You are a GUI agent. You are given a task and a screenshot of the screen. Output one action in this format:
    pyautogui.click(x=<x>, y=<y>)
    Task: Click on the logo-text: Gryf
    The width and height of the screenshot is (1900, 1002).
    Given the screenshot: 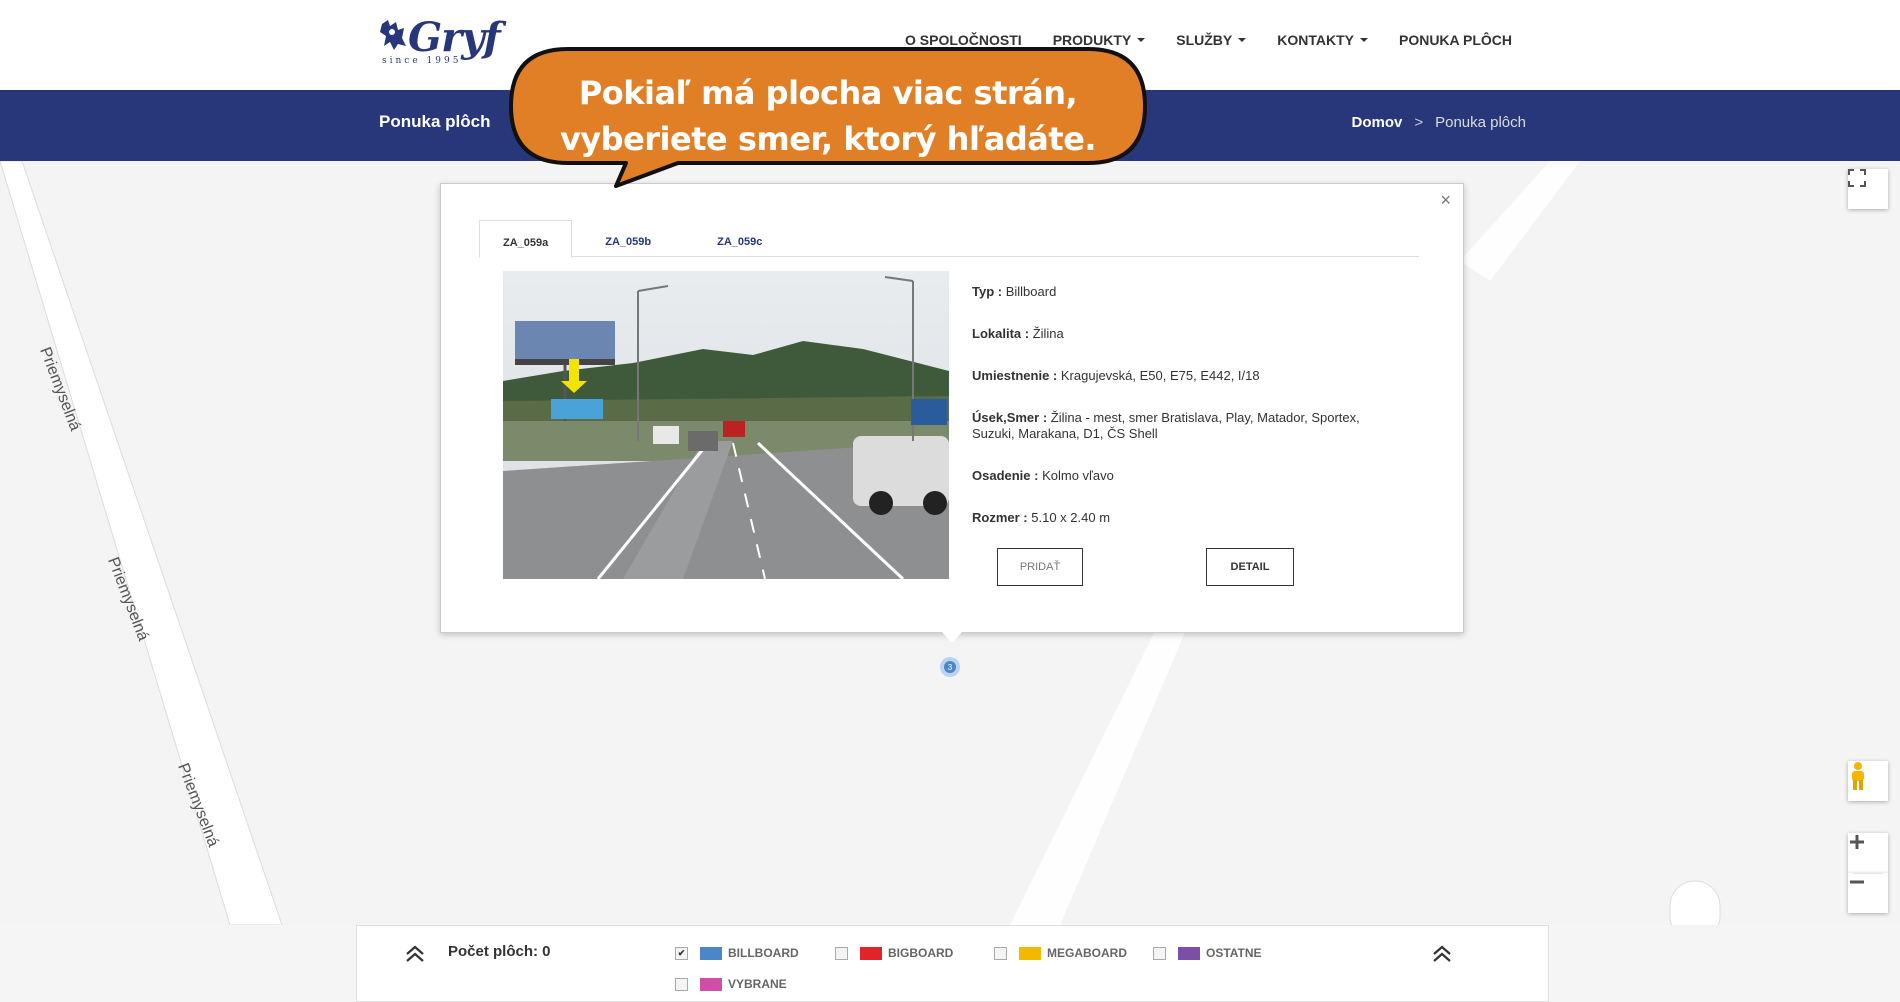 What is the action you would take?
    pyautogui.click(x=454, y=37)
    